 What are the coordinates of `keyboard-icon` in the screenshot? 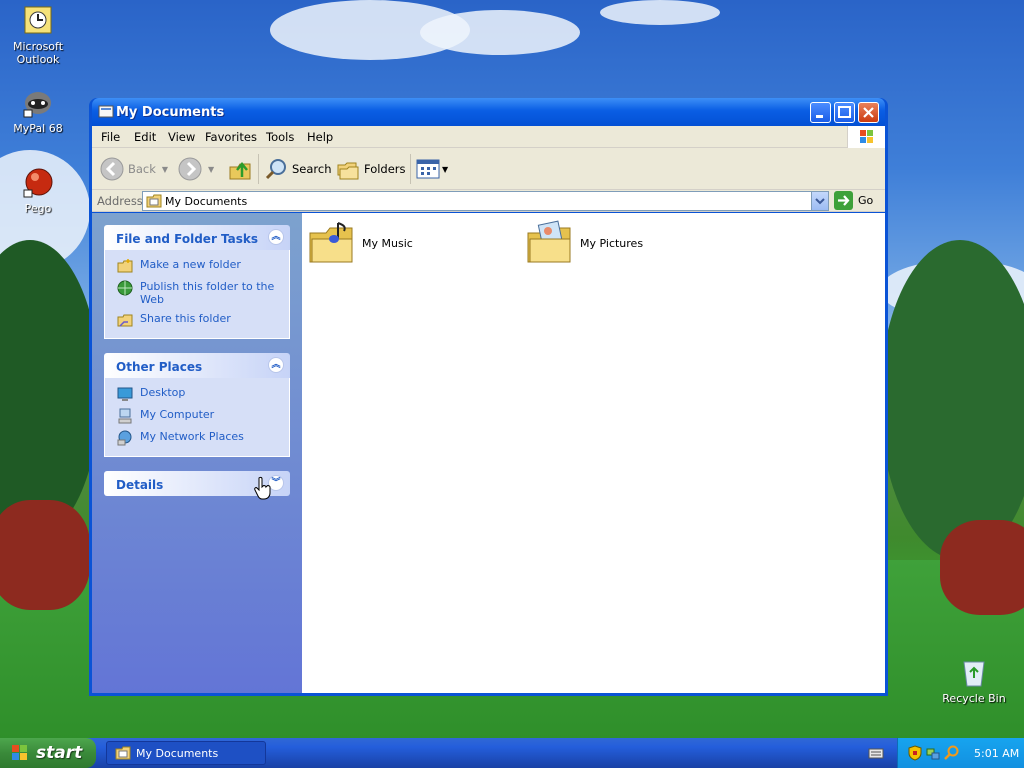 It's located at (876, 753).